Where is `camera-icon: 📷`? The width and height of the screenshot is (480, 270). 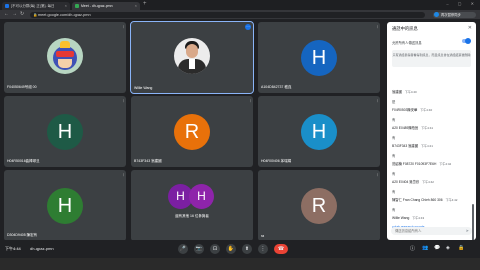
camera-icon: 📷 is located at coordinates (199, 249).